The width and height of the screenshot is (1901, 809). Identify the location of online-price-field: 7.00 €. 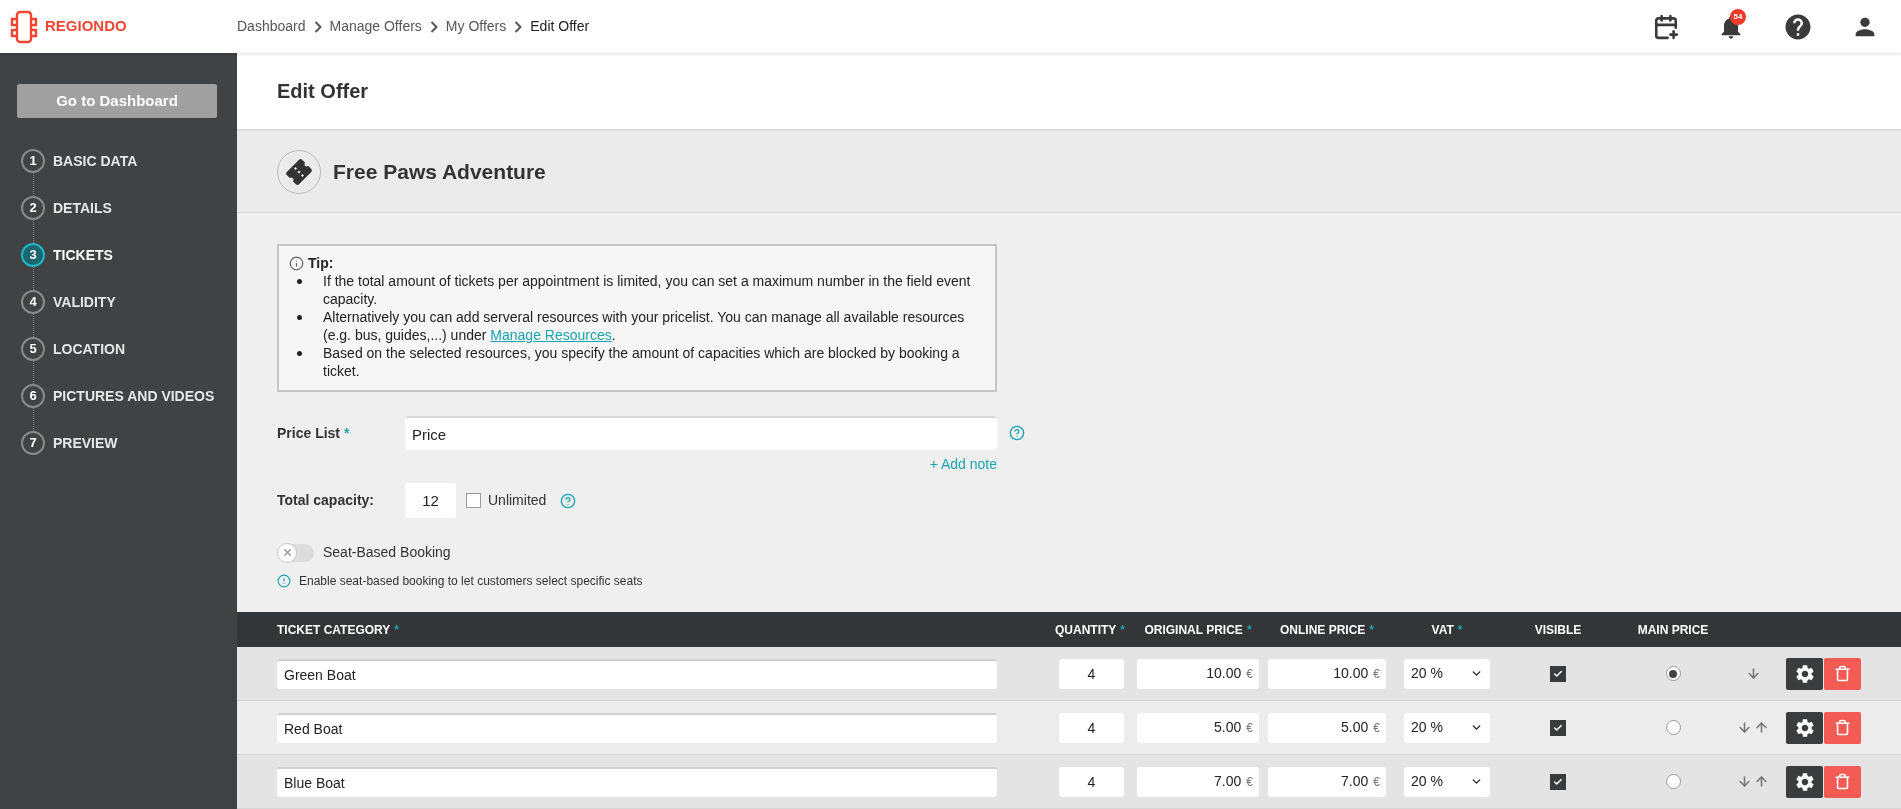
(1327, 781).